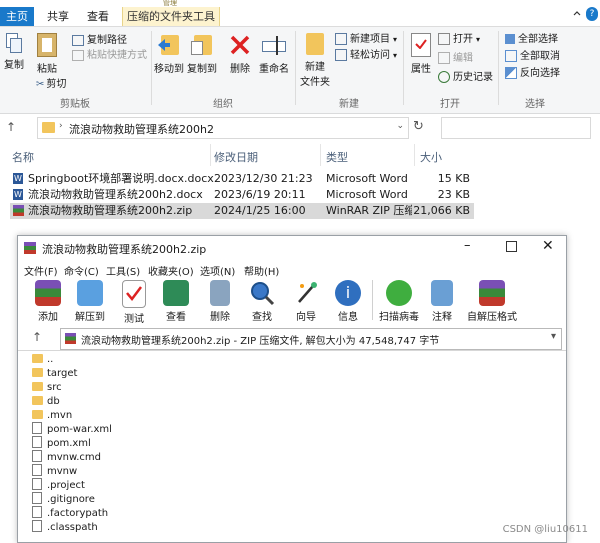 Image resolution: width=600 pixels, height=543 pixels. Describe the element at coordinates (532, 73) in the screenshot. I see `invert-selection-button: 反向选择` at that location.